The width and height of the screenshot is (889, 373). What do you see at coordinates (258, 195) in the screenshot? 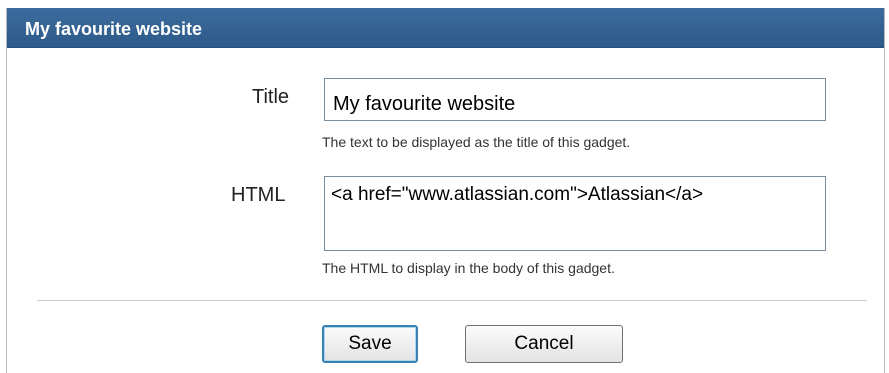
I see `html-field-label: HTML` at bounding box center [258, 195].